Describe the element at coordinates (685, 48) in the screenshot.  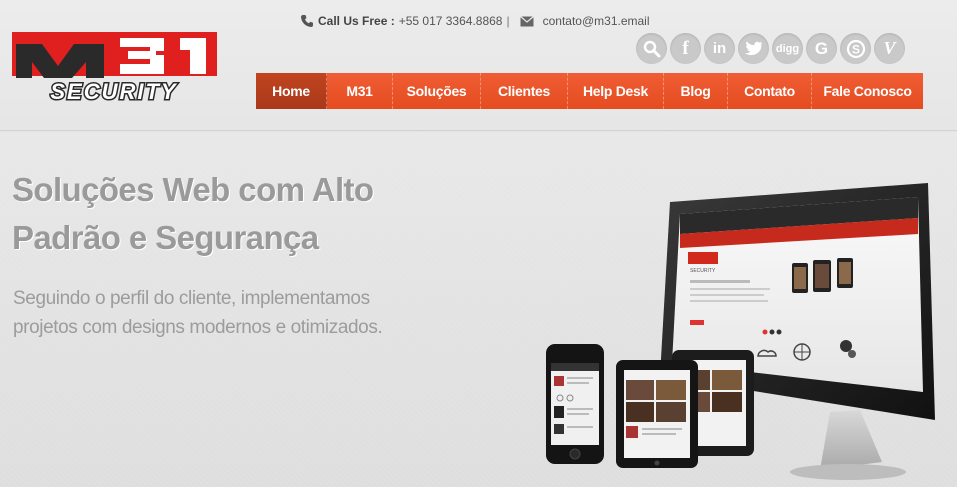
I see `facebook-icon: f` at that location.